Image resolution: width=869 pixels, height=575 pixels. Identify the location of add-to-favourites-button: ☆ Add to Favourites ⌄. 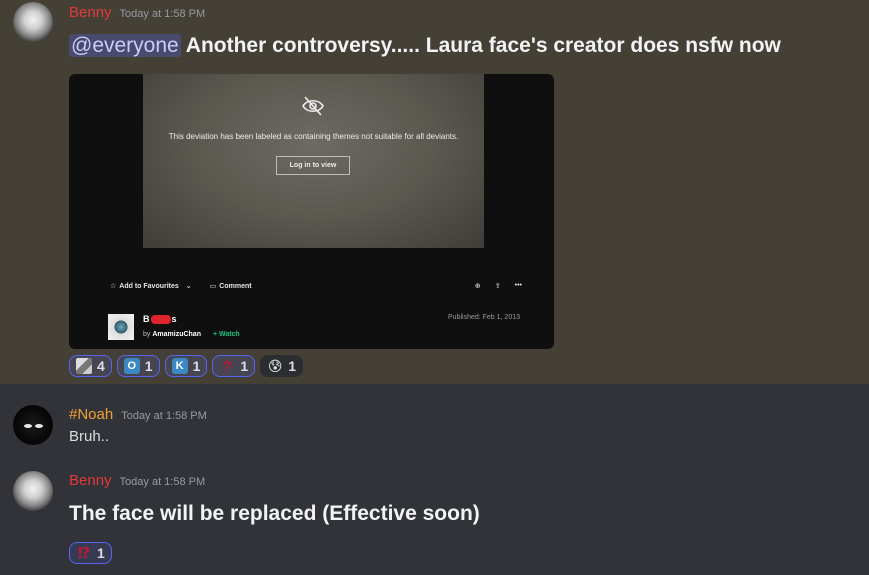
(151, 286).